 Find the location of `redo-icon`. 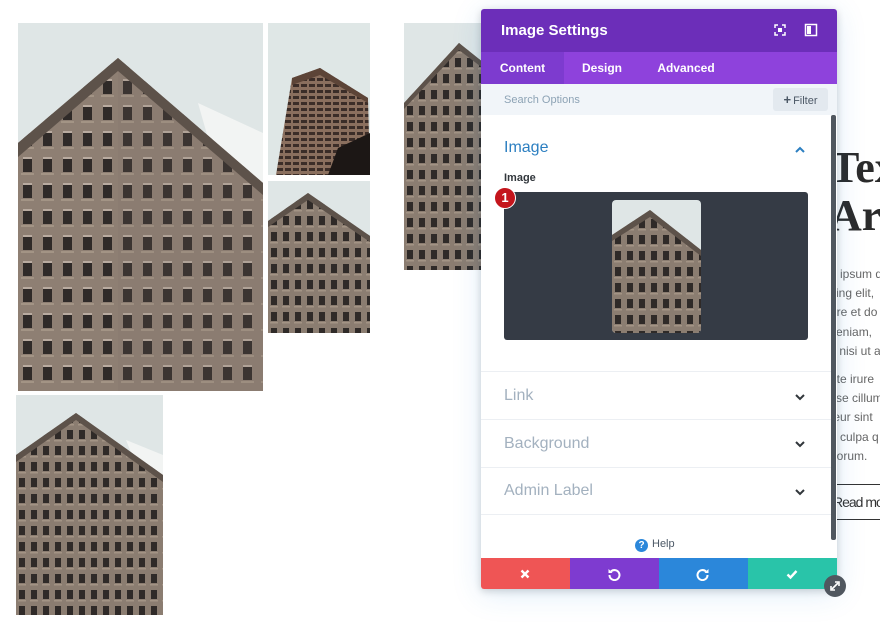

redo-icon is located at coordinates (702, 575).